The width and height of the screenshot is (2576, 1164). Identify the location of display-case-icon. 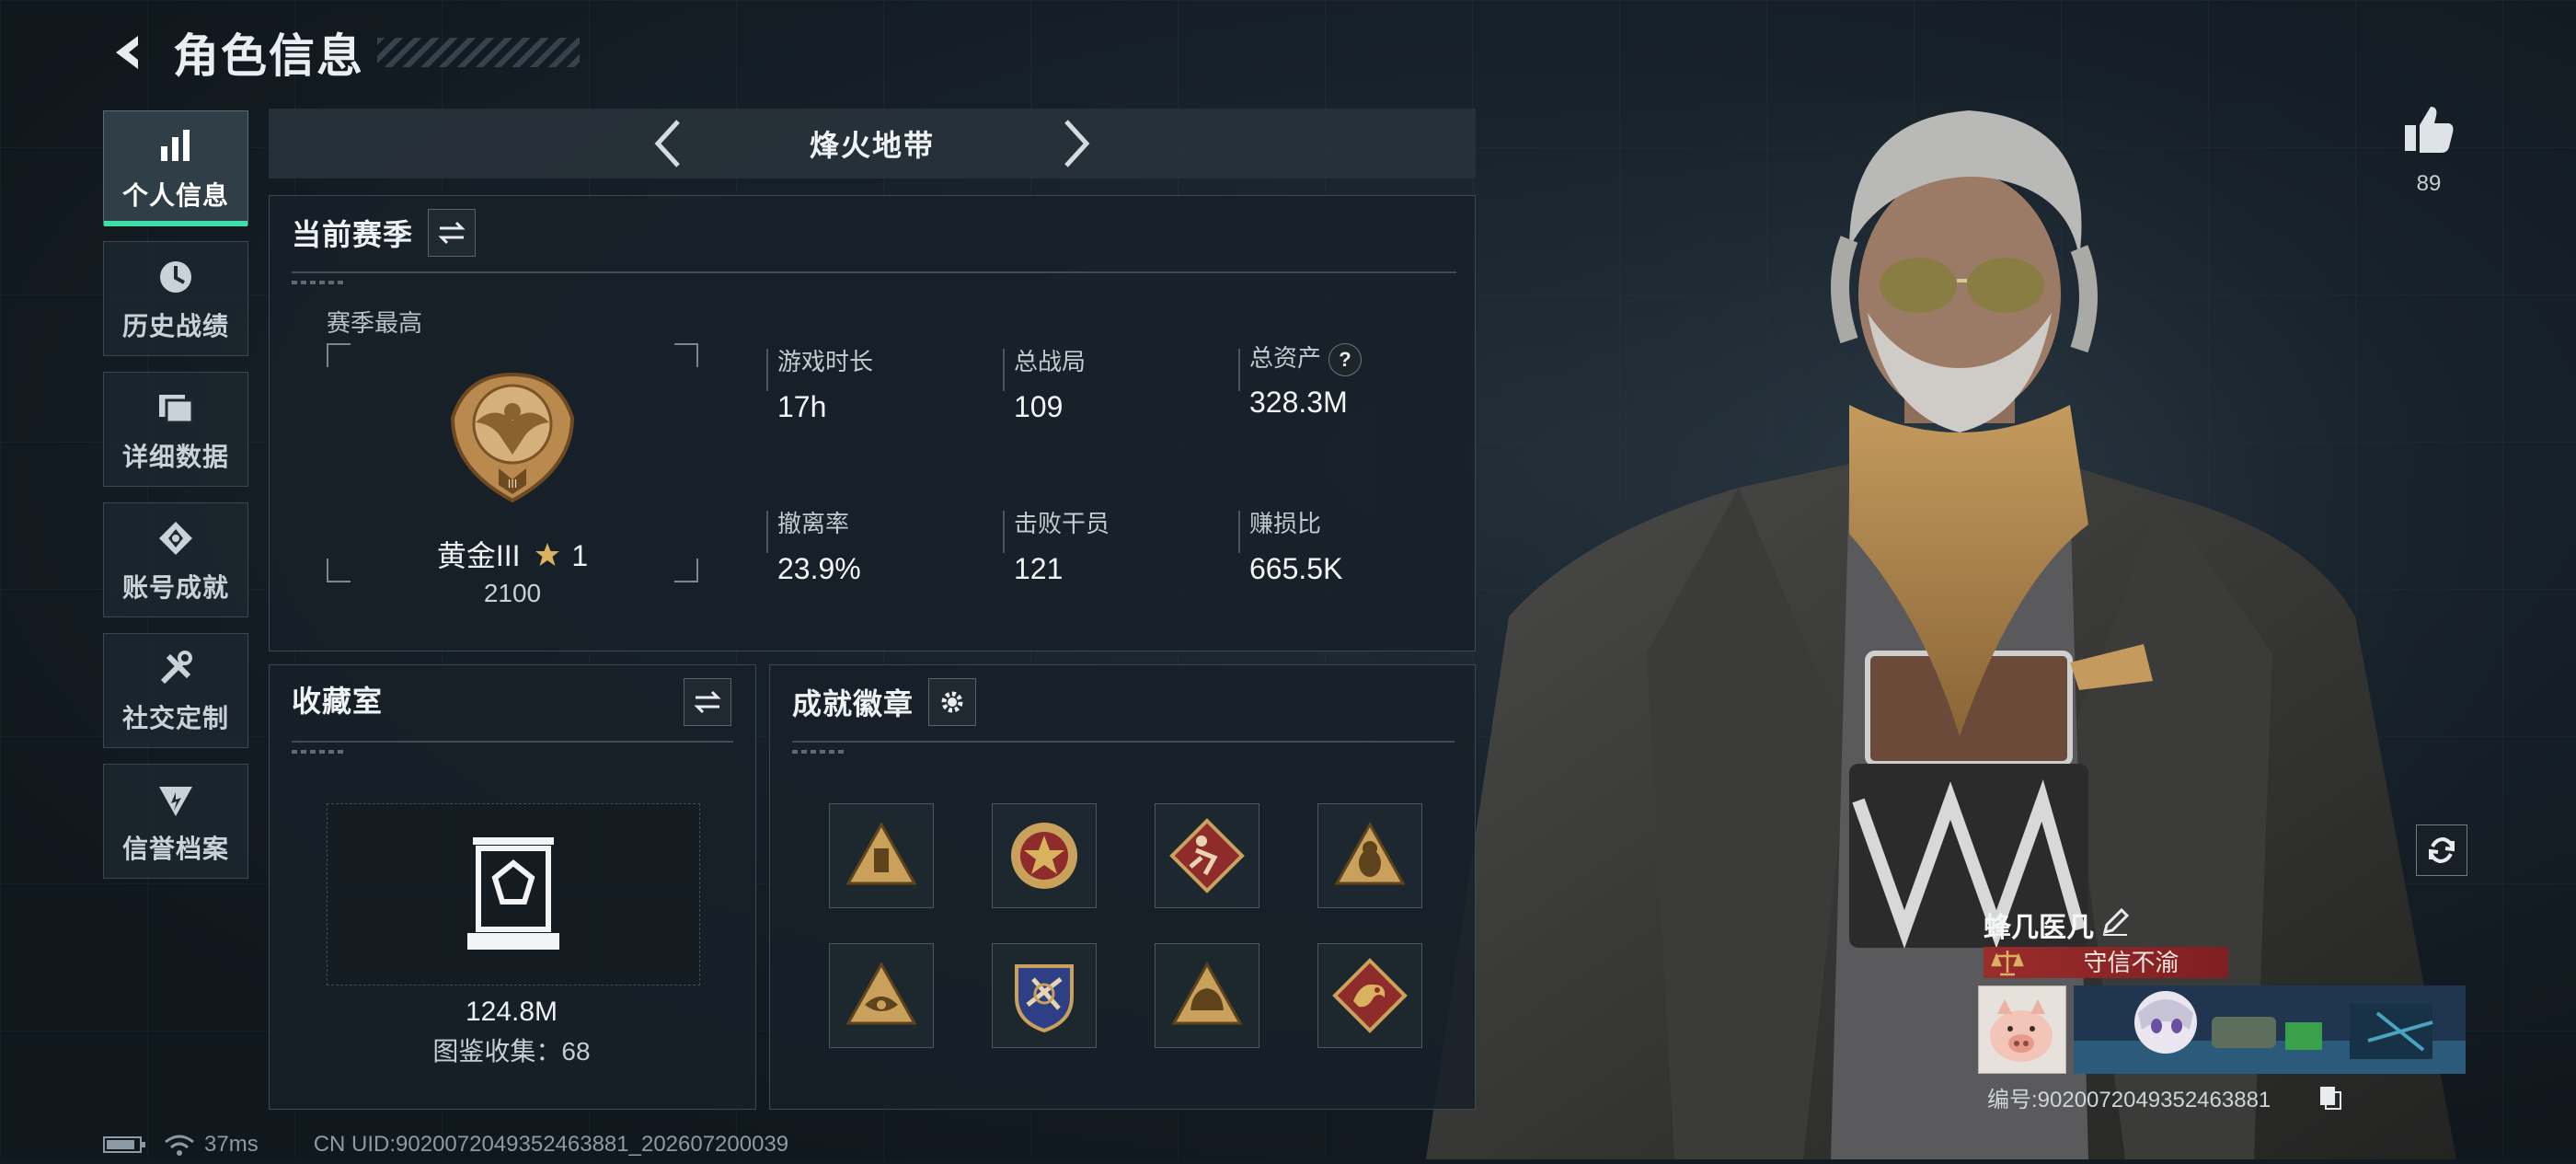
(513, 893).